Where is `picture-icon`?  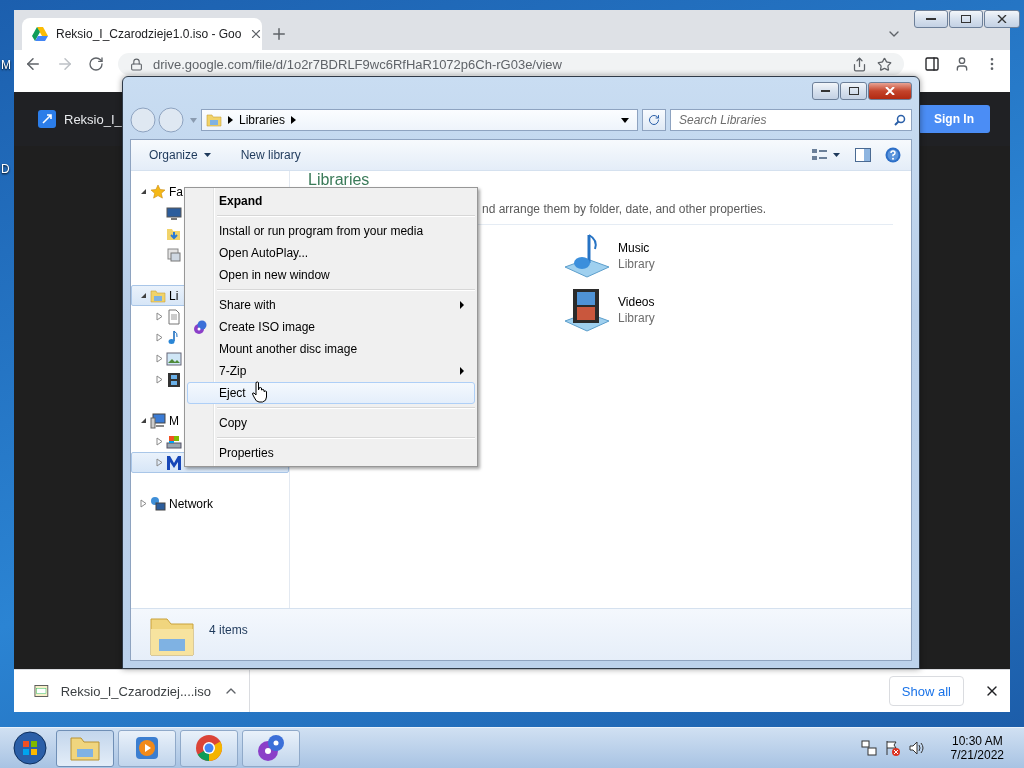
picture-icon is located at coordinates (174, 358).